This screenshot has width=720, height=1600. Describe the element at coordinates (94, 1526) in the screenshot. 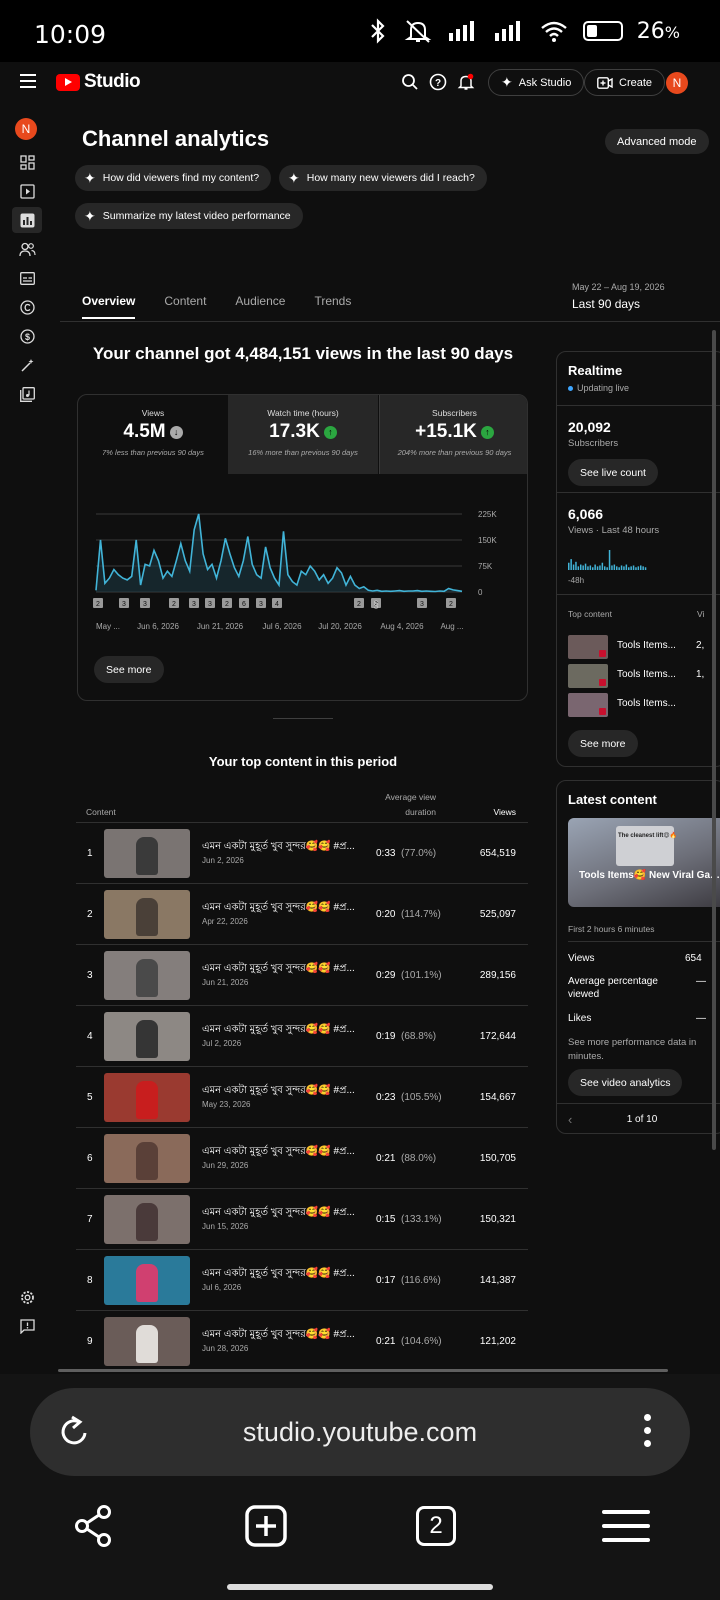

I see `share-icon` at that location.